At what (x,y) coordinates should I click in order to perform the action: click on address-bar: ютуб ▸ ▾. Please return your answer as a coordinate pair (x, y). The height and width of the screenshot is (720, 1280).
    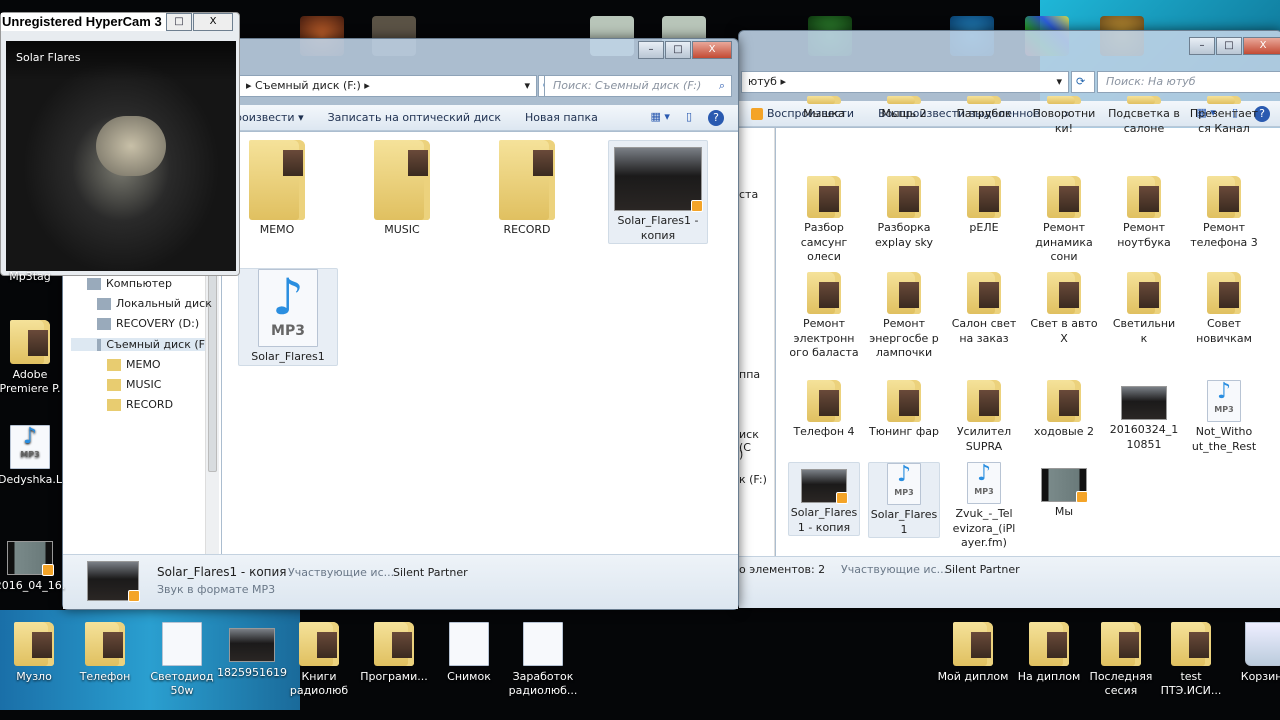
    Looking at the image, I should click on (905, 82).